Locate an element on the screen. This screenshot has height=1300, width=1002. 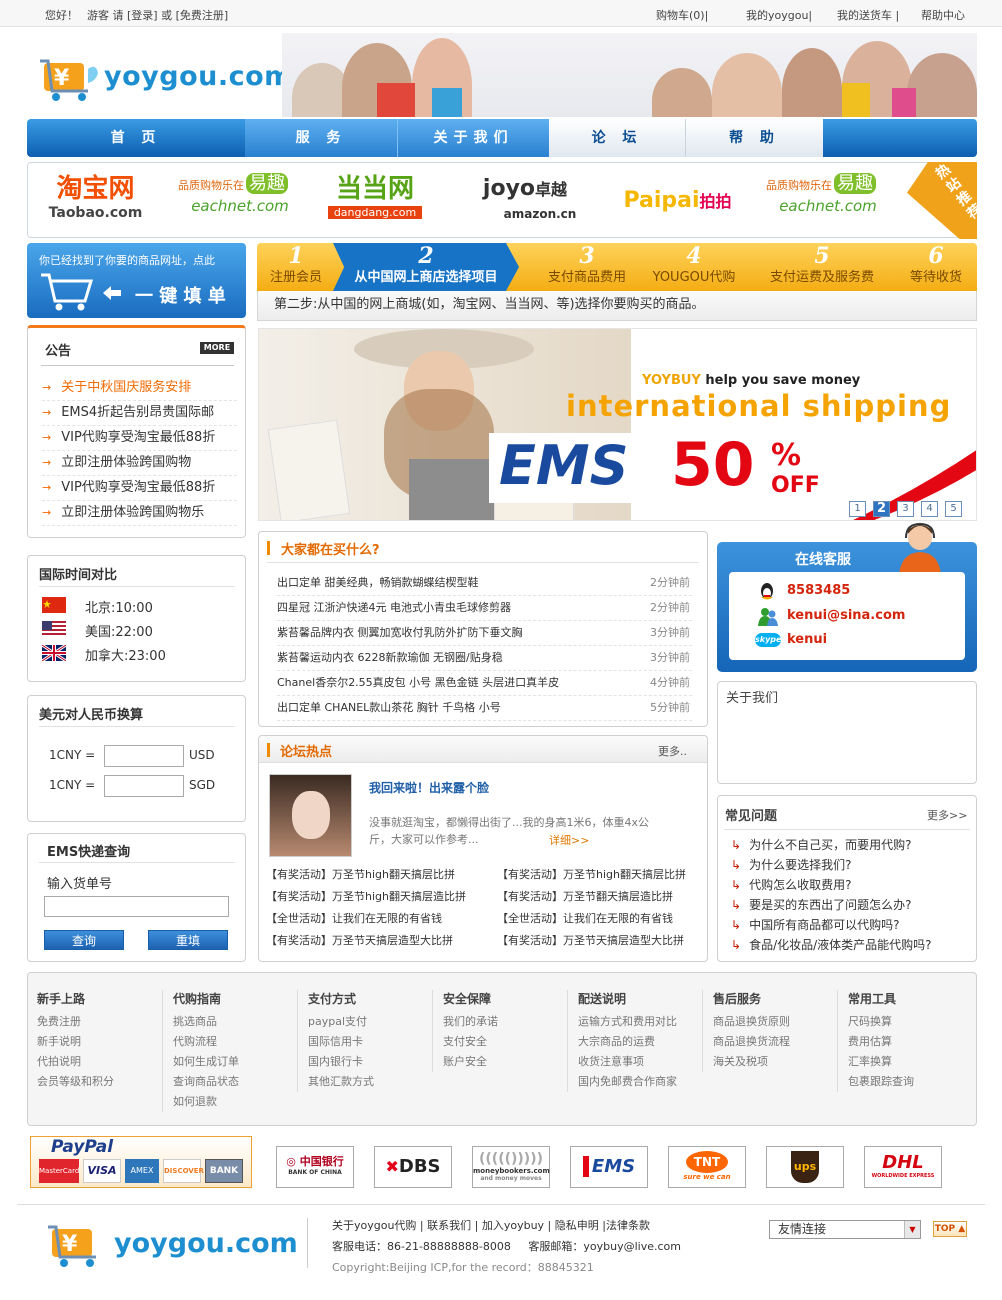
slide-page-3: 3 is located at coordinates (905, 509).